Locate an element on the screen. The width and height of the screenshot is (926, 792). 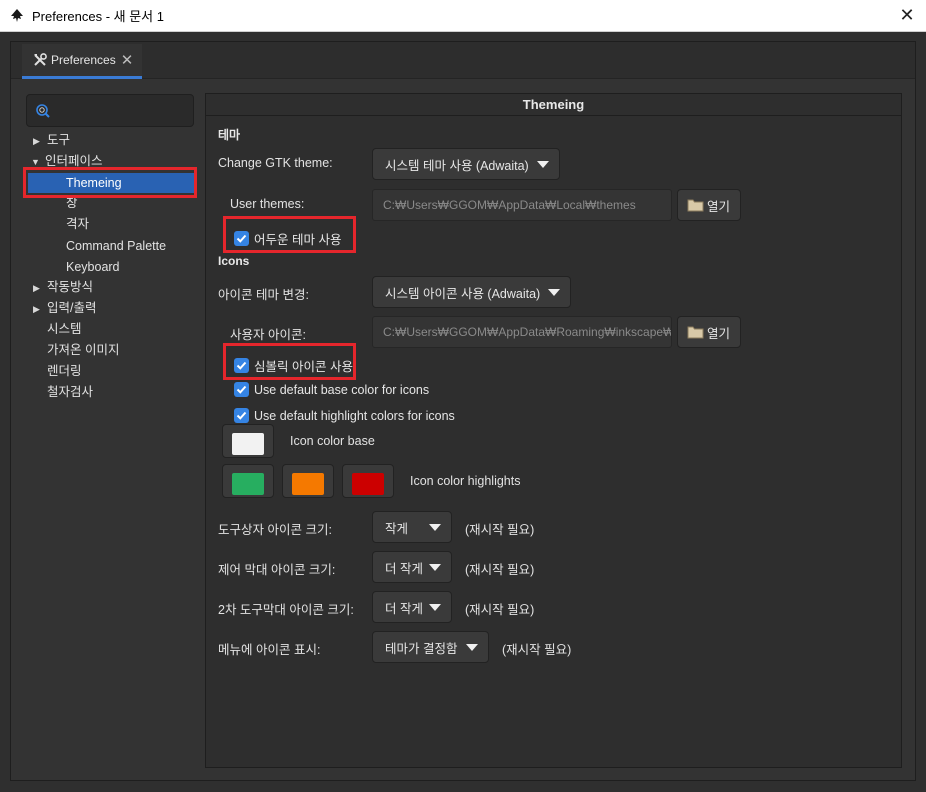
icon-highlight-color-2-button is located at coordinates (308, 481).